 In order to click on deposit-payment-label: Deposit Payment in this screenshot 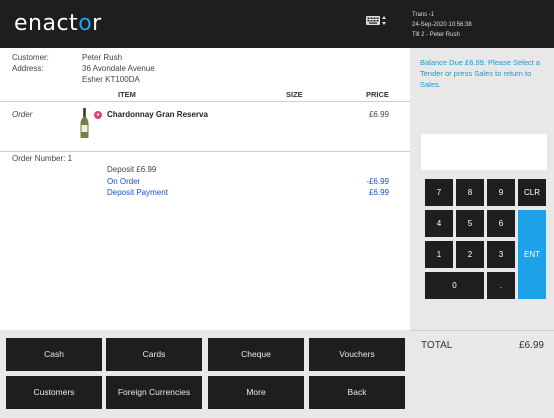, I will do `click(137, 192)`.